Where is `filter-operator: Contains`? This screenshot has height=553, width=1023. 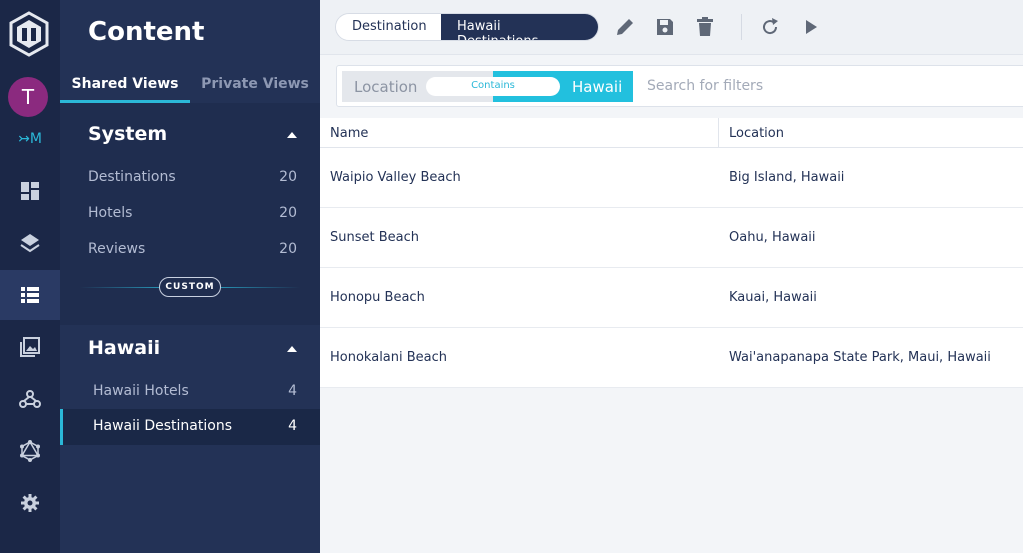
filter-operator: Contains is located at coordinates (493, 86).